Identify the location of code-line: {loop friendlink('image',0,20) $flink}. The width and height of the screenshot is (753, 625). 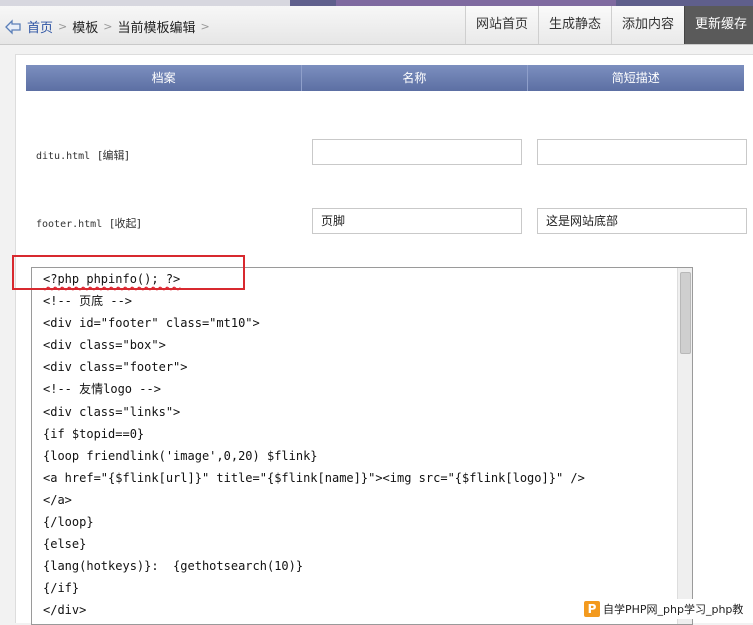
(180, 455).